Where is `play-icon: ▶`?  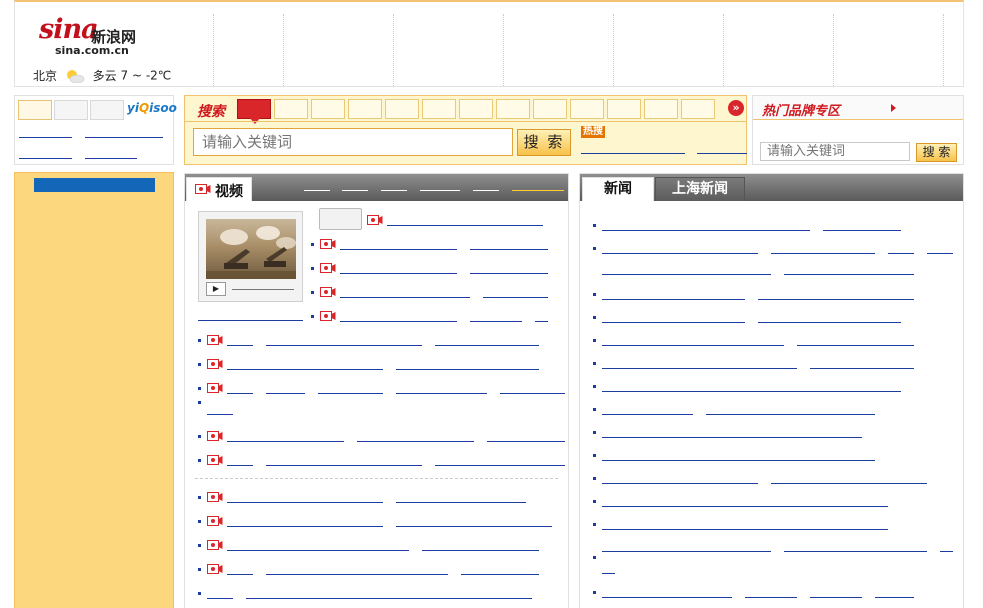
play-icon: ▶ is located at coordinates (216, 289).